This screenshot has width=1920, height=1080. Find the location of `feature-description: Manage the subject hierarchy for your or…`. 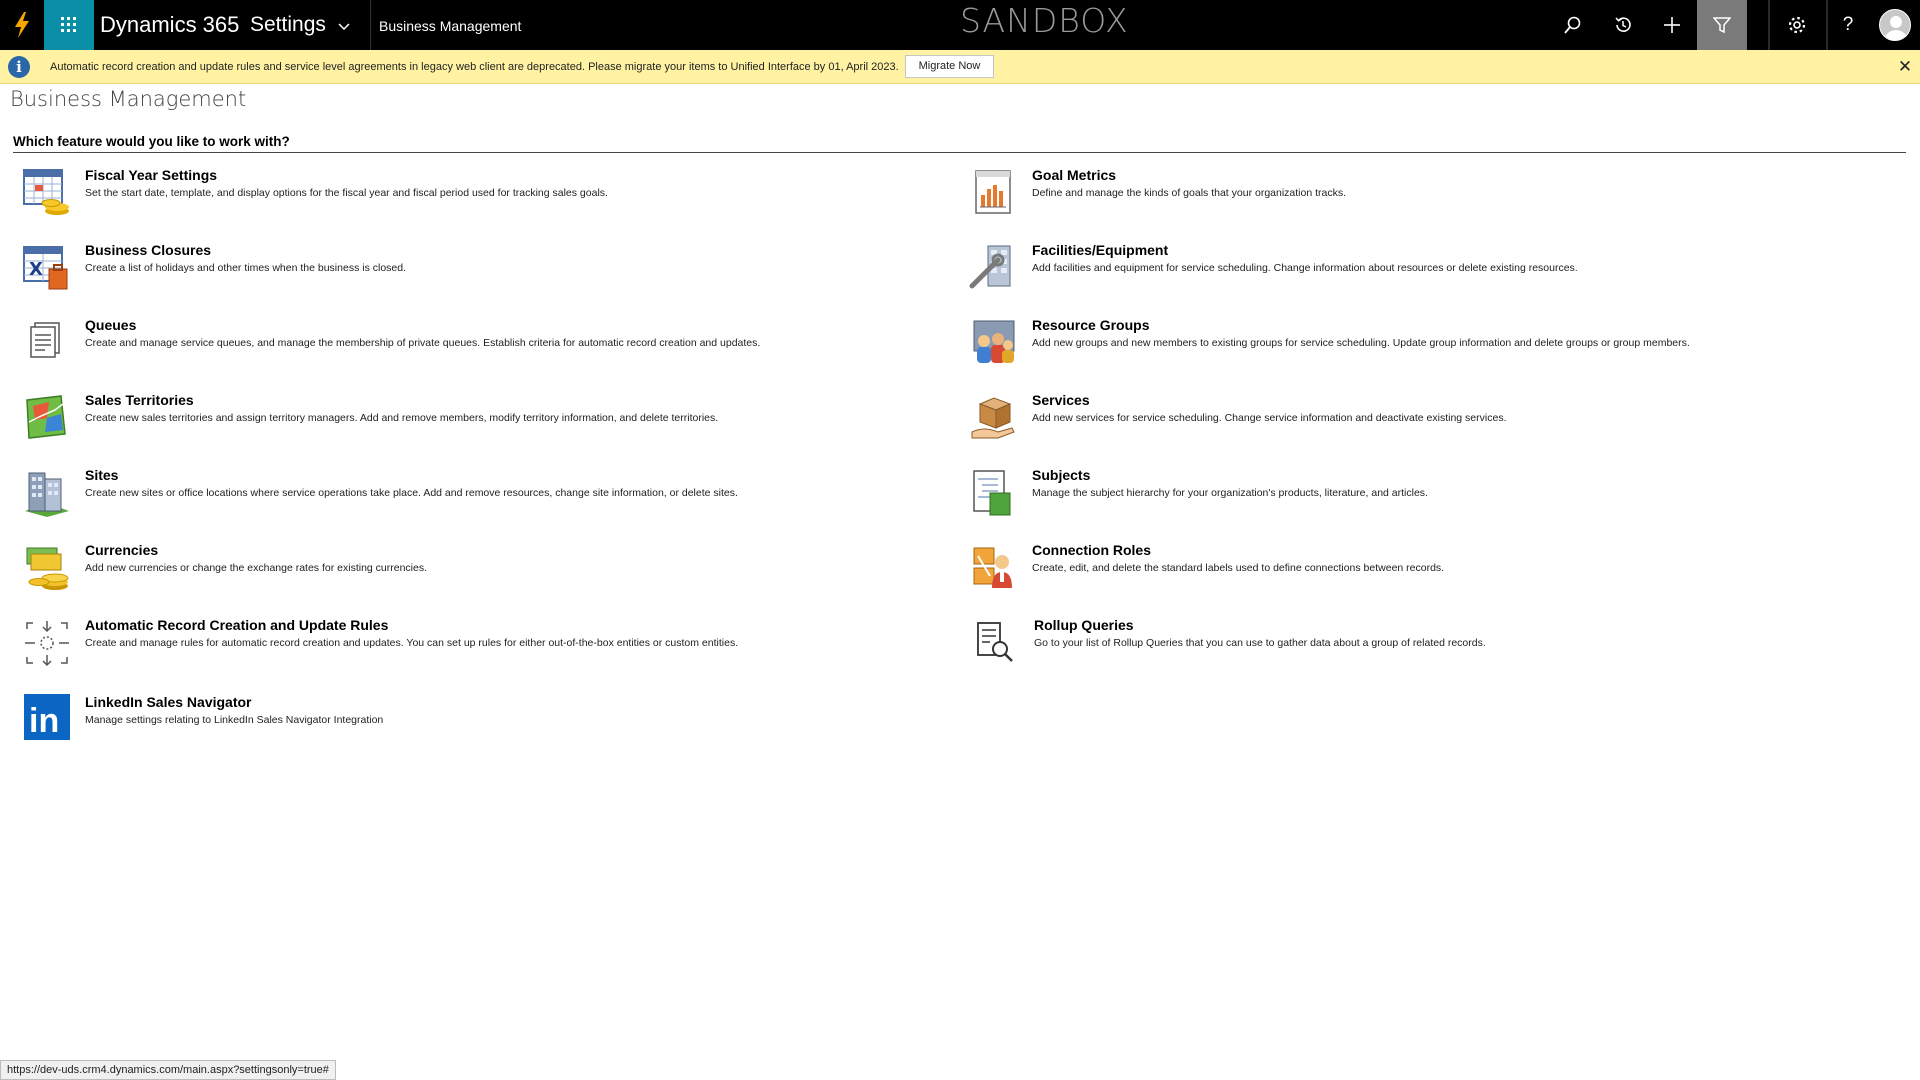

feature-description: Manage the subject hierarchy for your or… is located at coordinates (1230, 493).